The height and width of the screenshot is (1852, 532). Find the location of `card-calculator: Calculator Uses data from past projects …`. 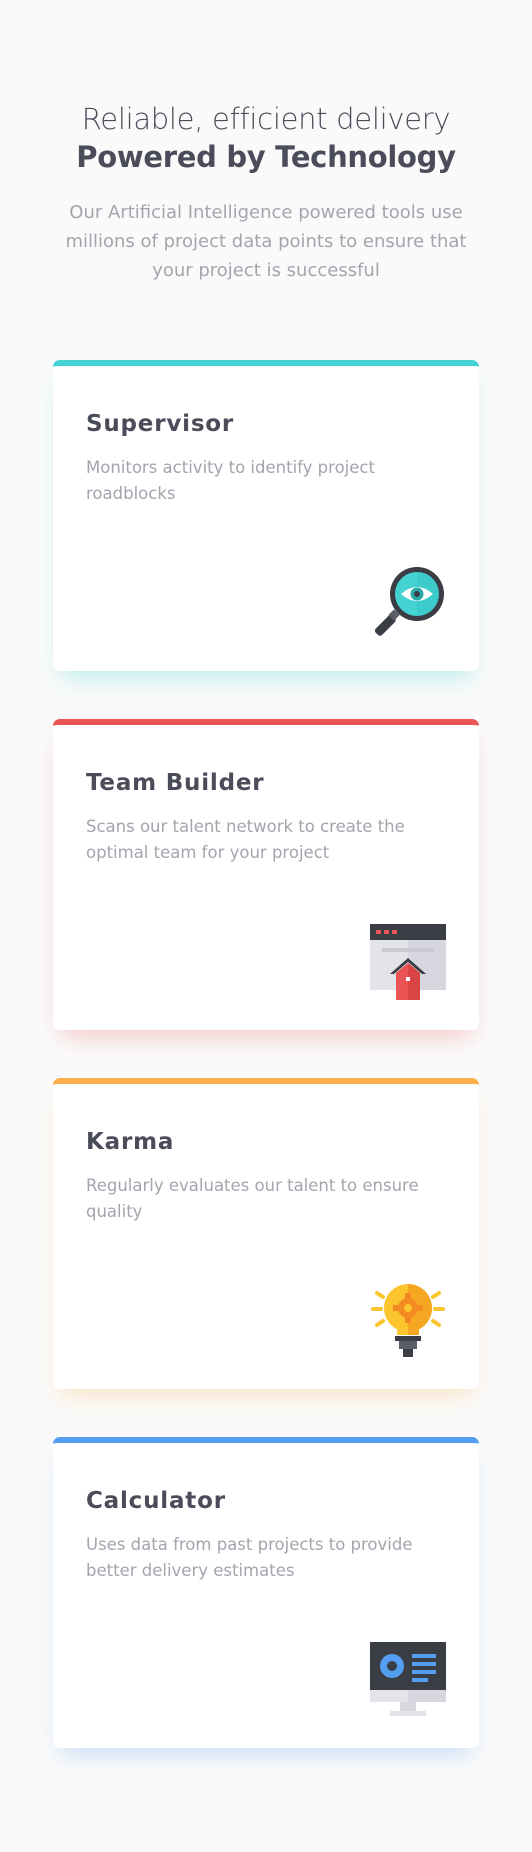

card-calculator: Calculator Uses data from past projects … is located at coordinates (266, 1592).